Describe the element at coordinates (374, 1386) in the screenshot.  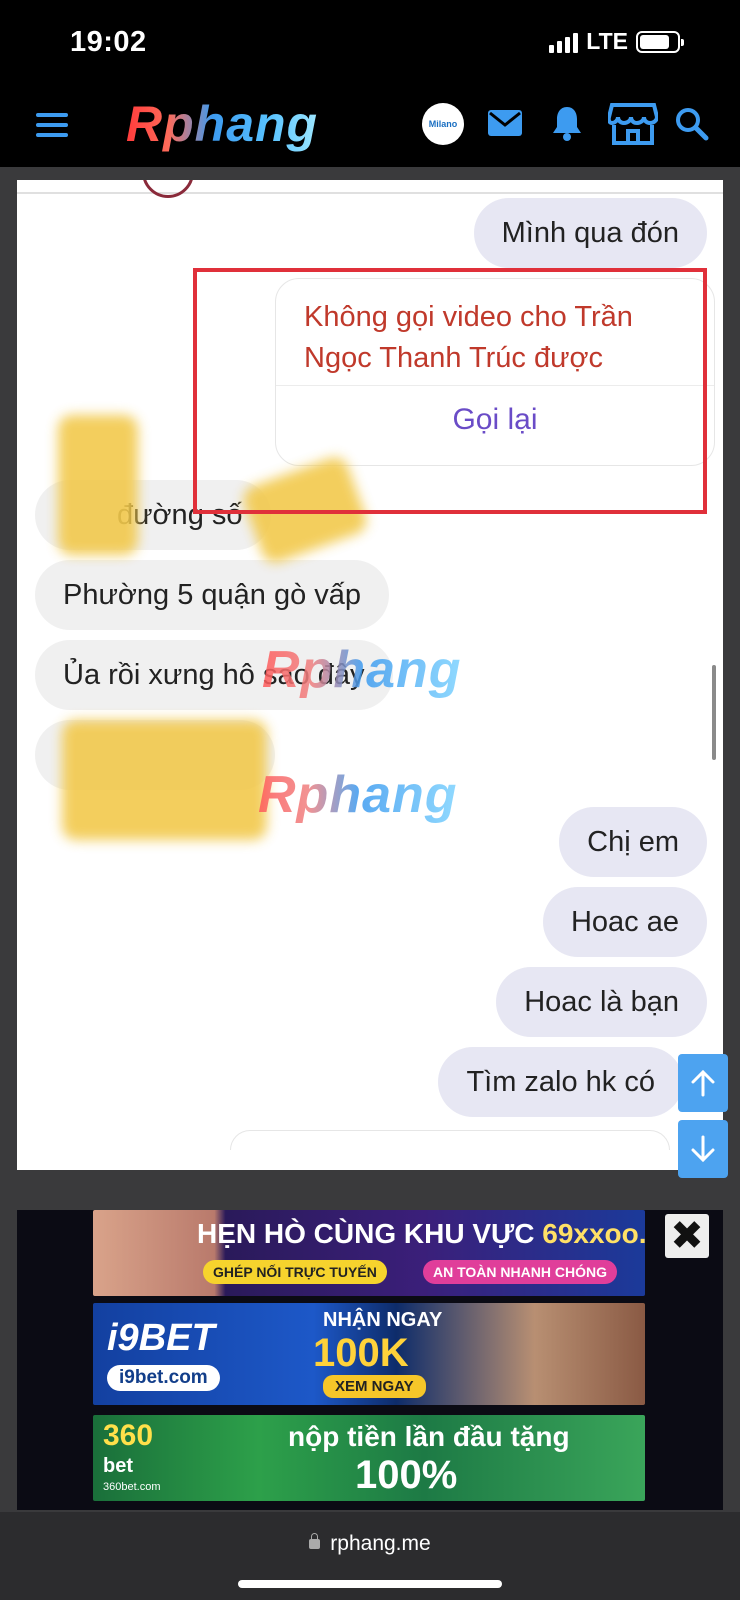
I see `ad-cta-button: XEM NGAY` at that location.